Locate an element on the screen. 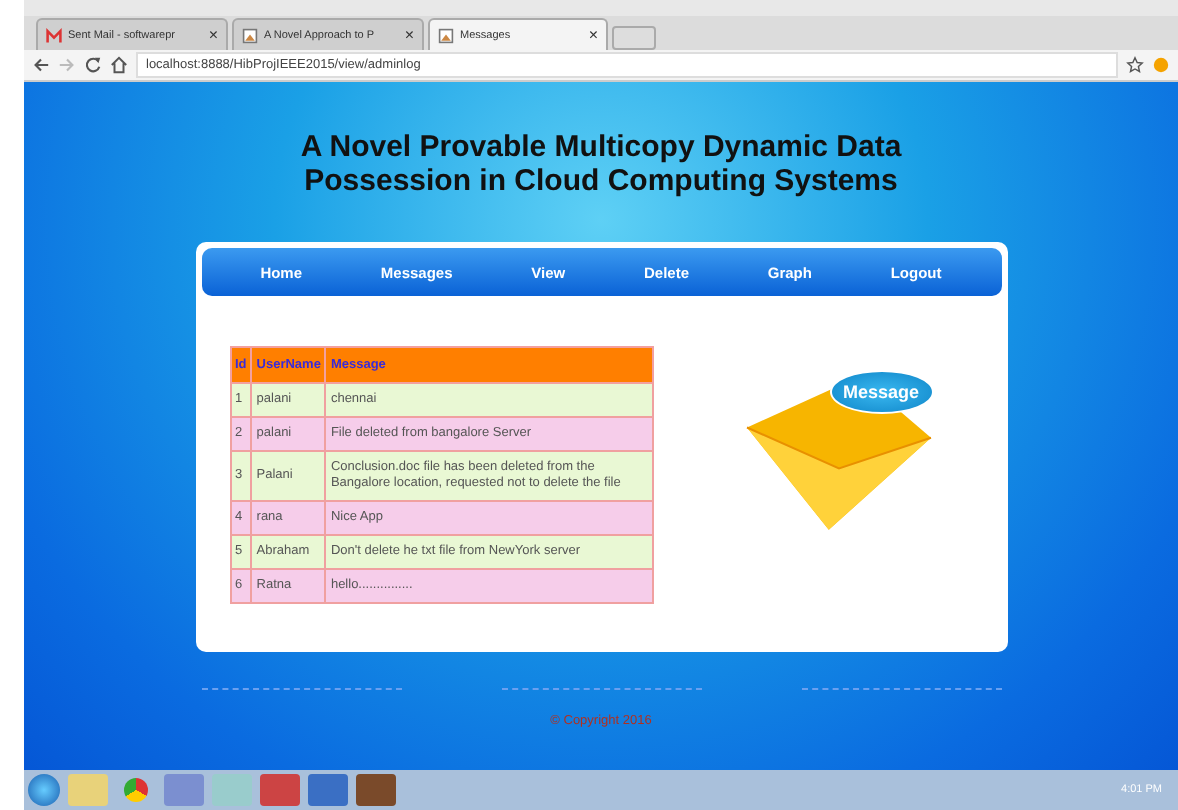 The image size is (1178, 810). home-icon is located at coordinates (119, 65).